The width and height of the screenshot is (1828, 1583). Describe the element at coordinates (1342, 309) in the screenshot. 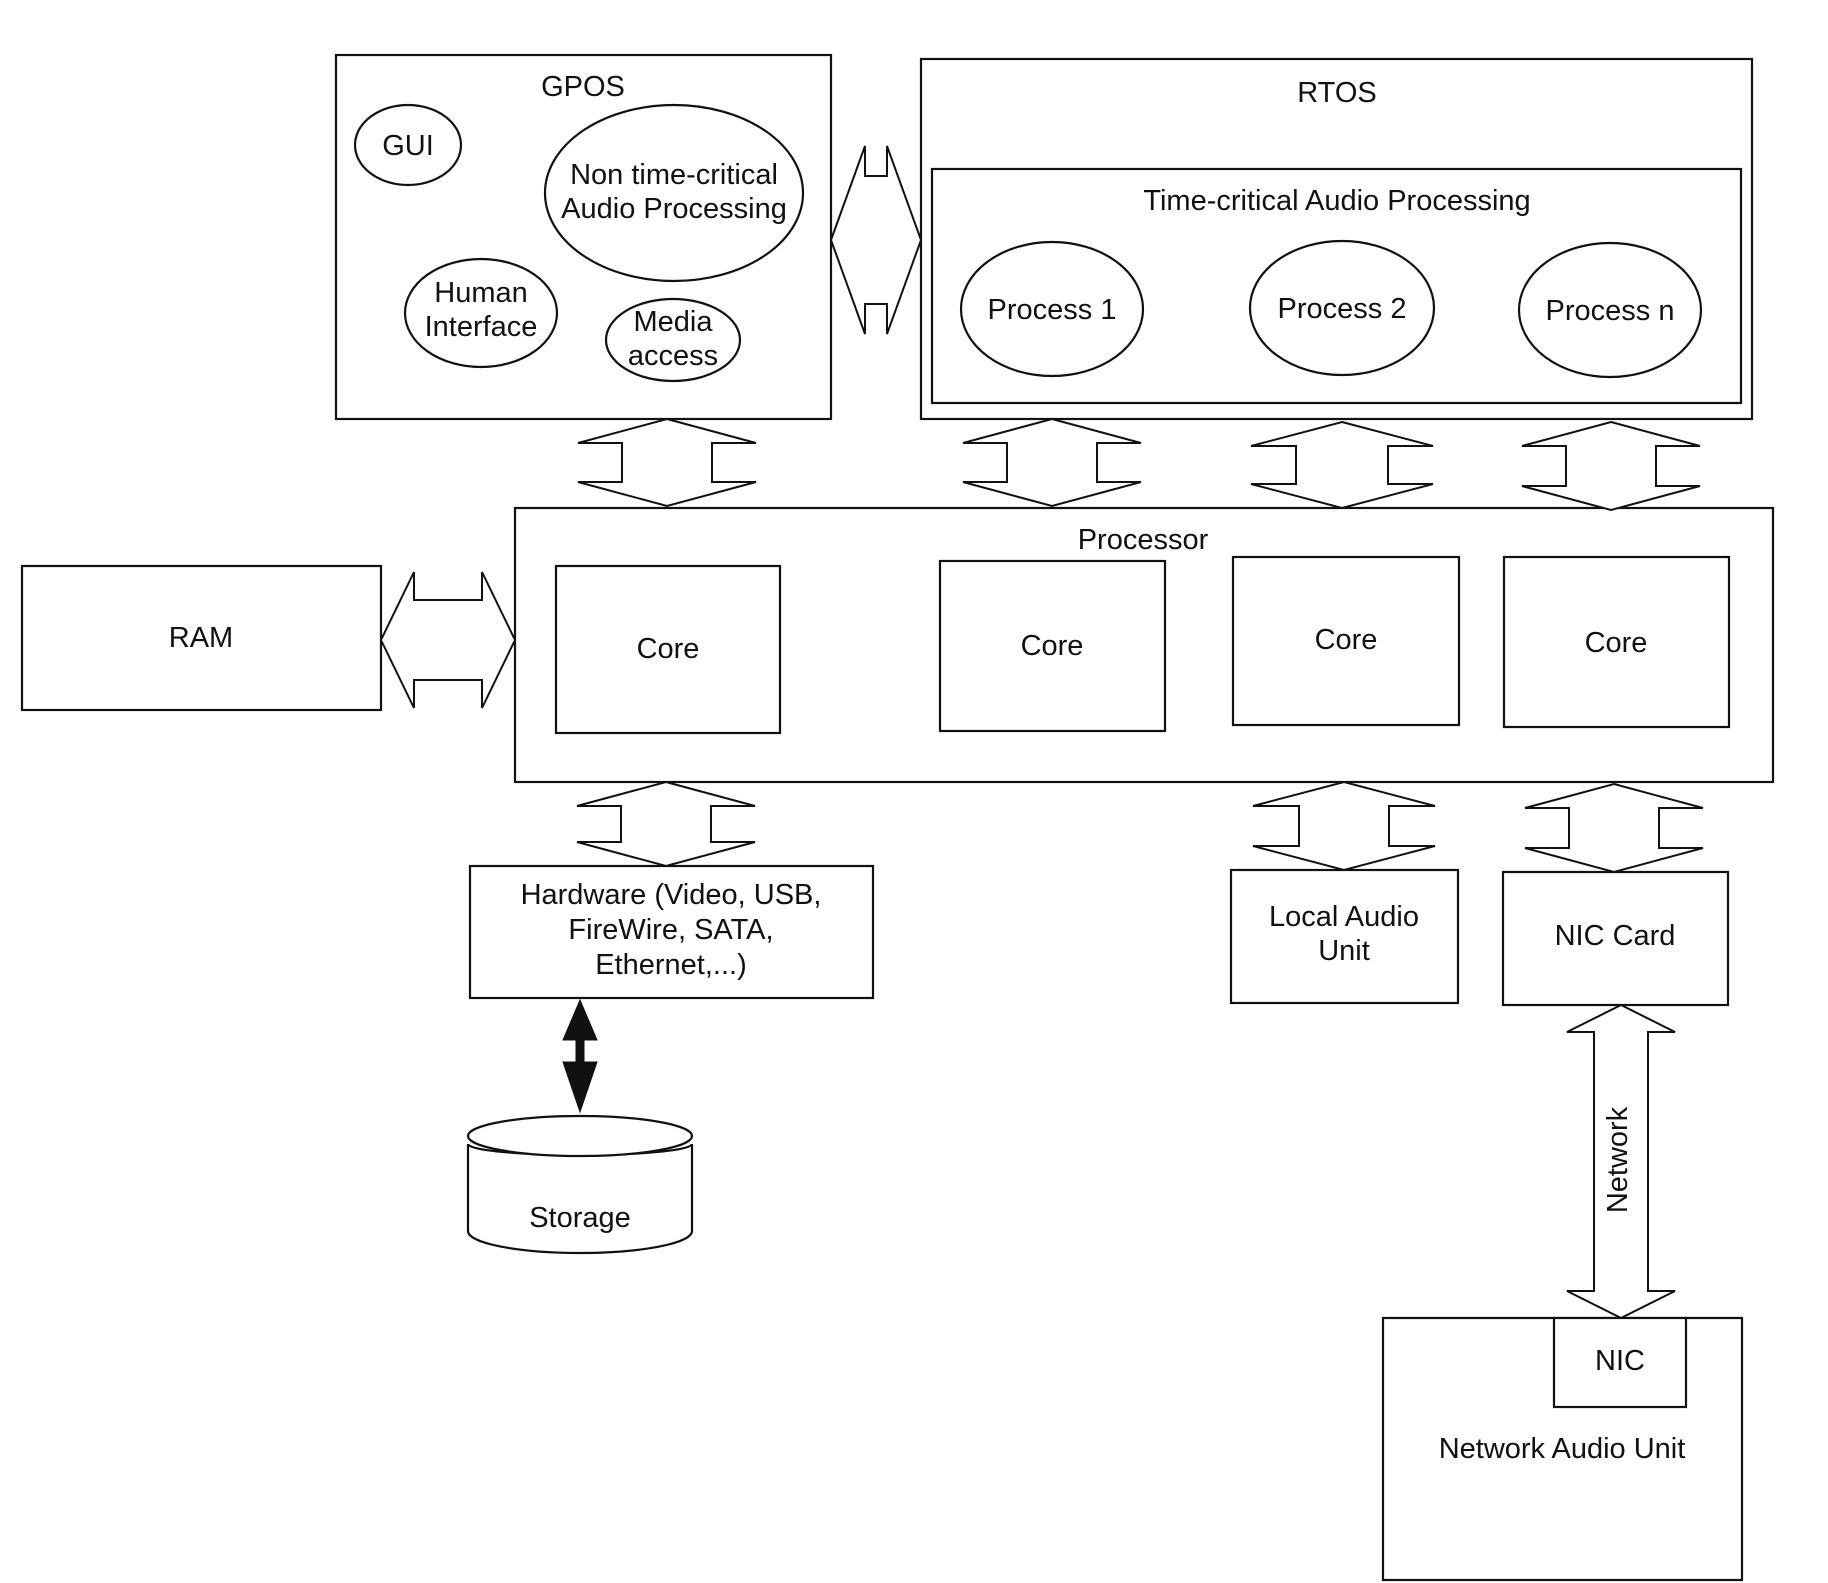

I see `process-2-label: Process 2` at that location.